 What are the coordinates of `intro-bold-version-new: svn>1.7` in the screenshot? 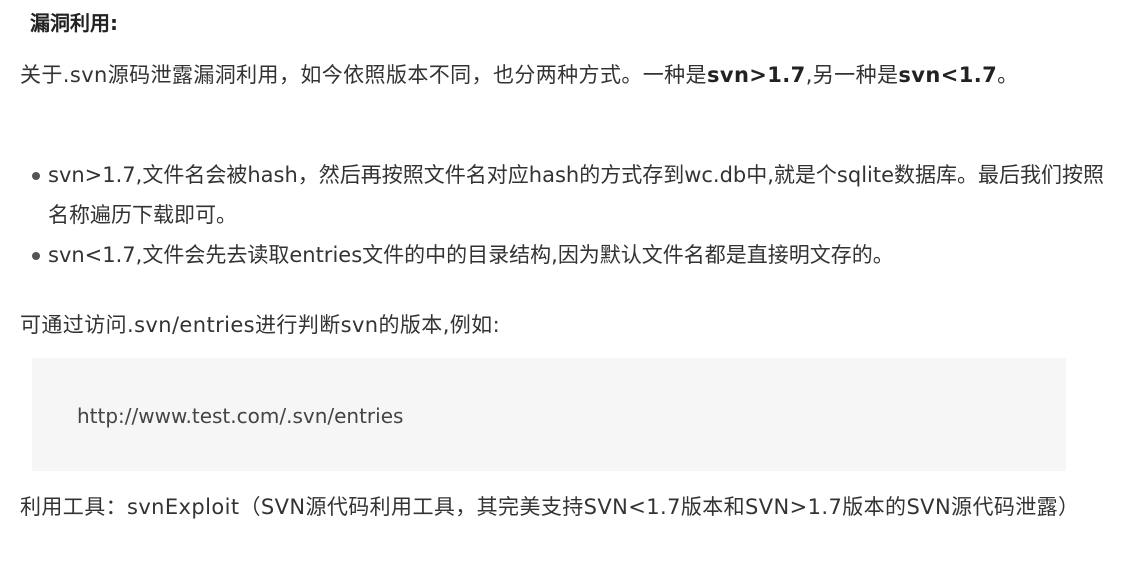 It's located at (756, 75).